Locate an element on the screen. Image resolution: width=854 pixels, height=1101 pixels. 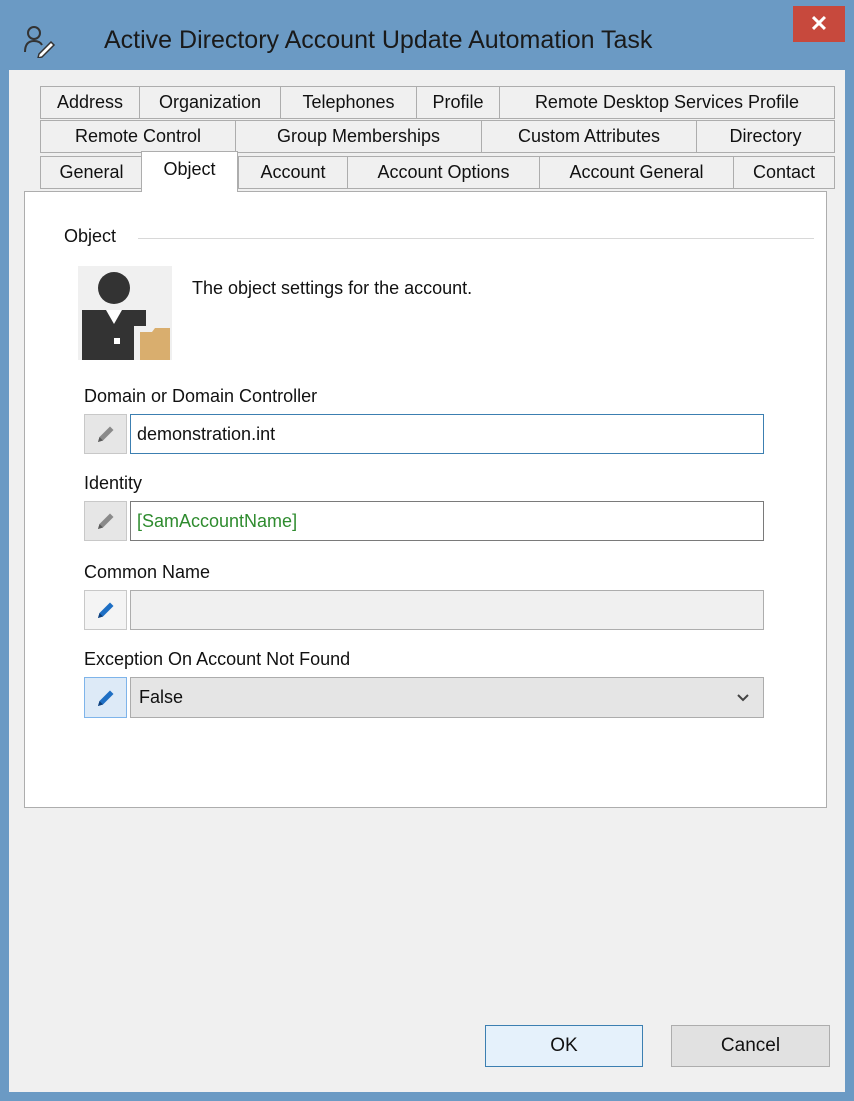
domain-input: demonstration.int is located at coordinates (447, 434).